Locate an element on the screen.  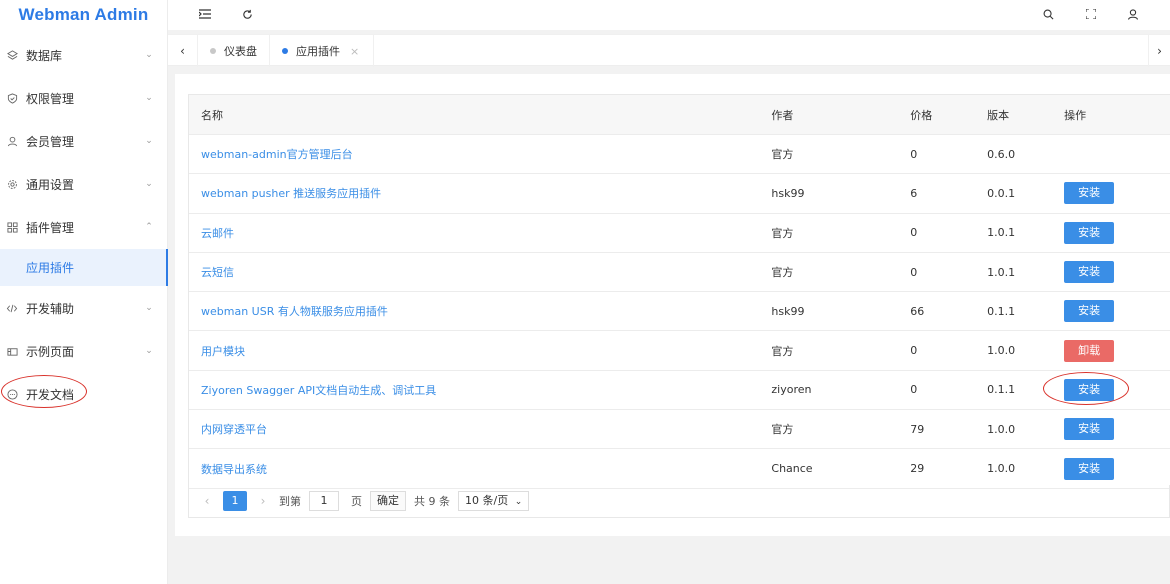
sidebar-item-label: 插件管理 is located at coordinates (50, 227).